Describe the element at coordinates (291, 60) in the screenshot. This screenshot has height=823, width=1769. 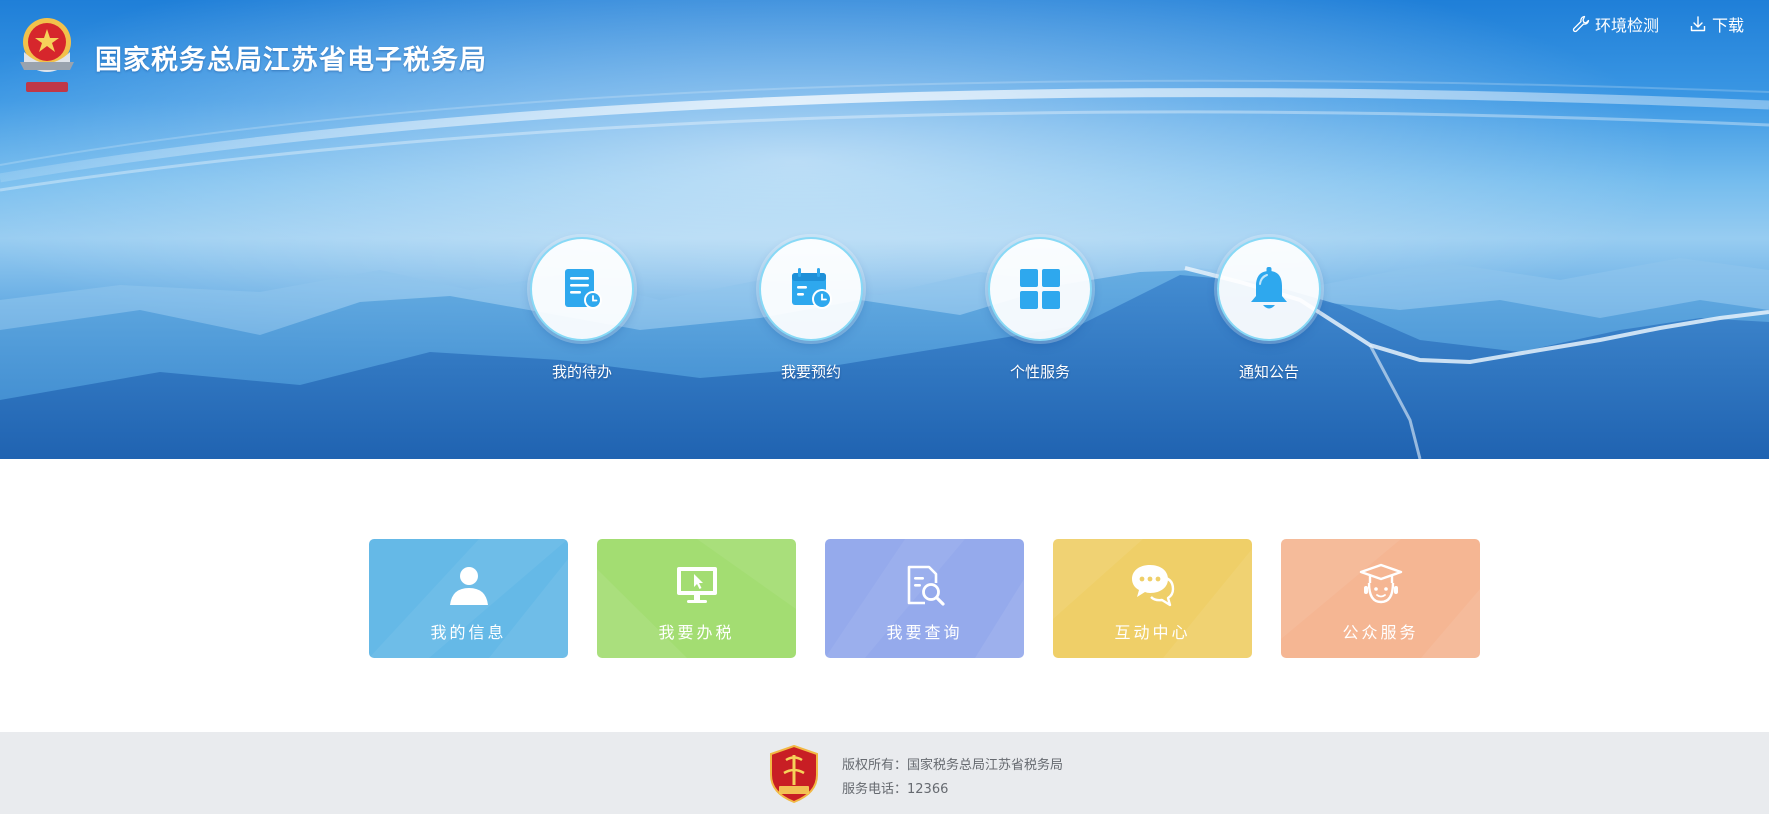
I see `site-title: 国家税务总局江苏省电子税务局` at that location.